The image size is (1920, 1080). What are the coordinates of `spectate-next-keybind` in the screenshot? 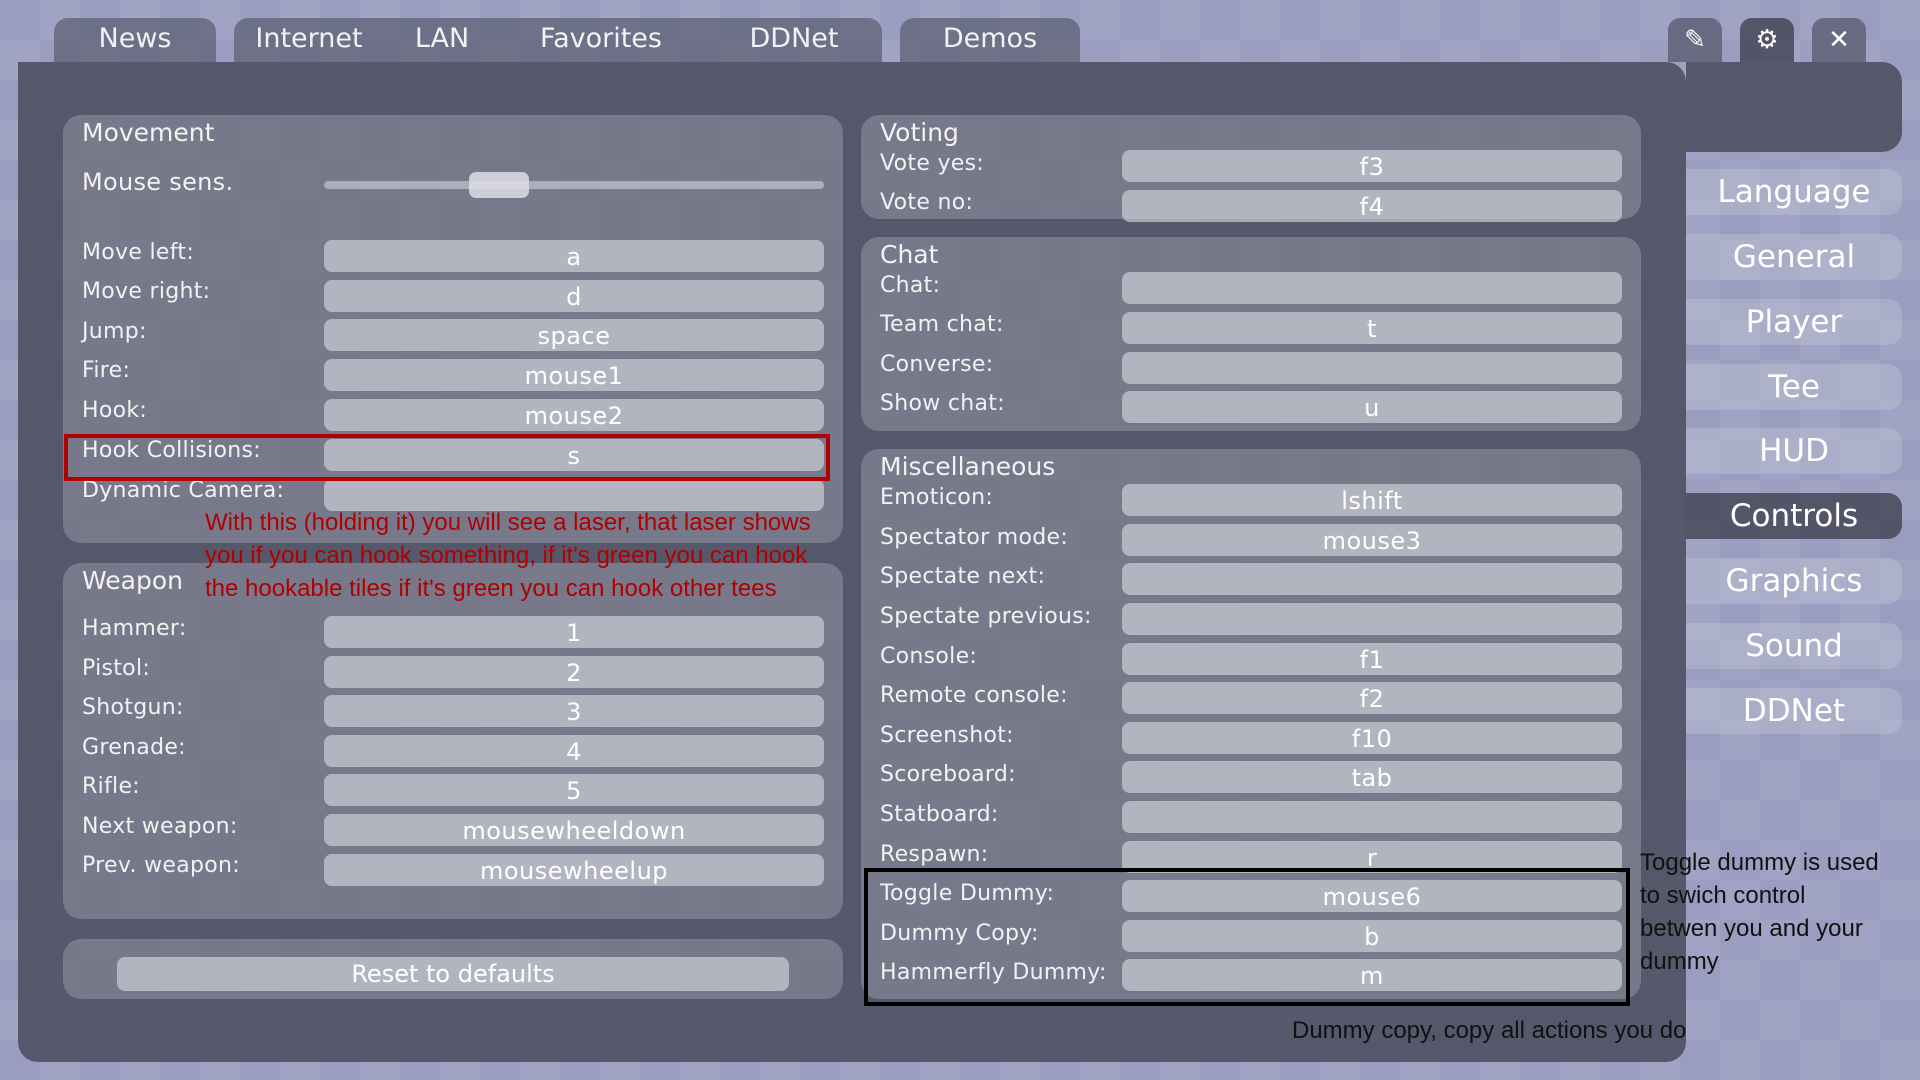 It's located at (1372, 579).